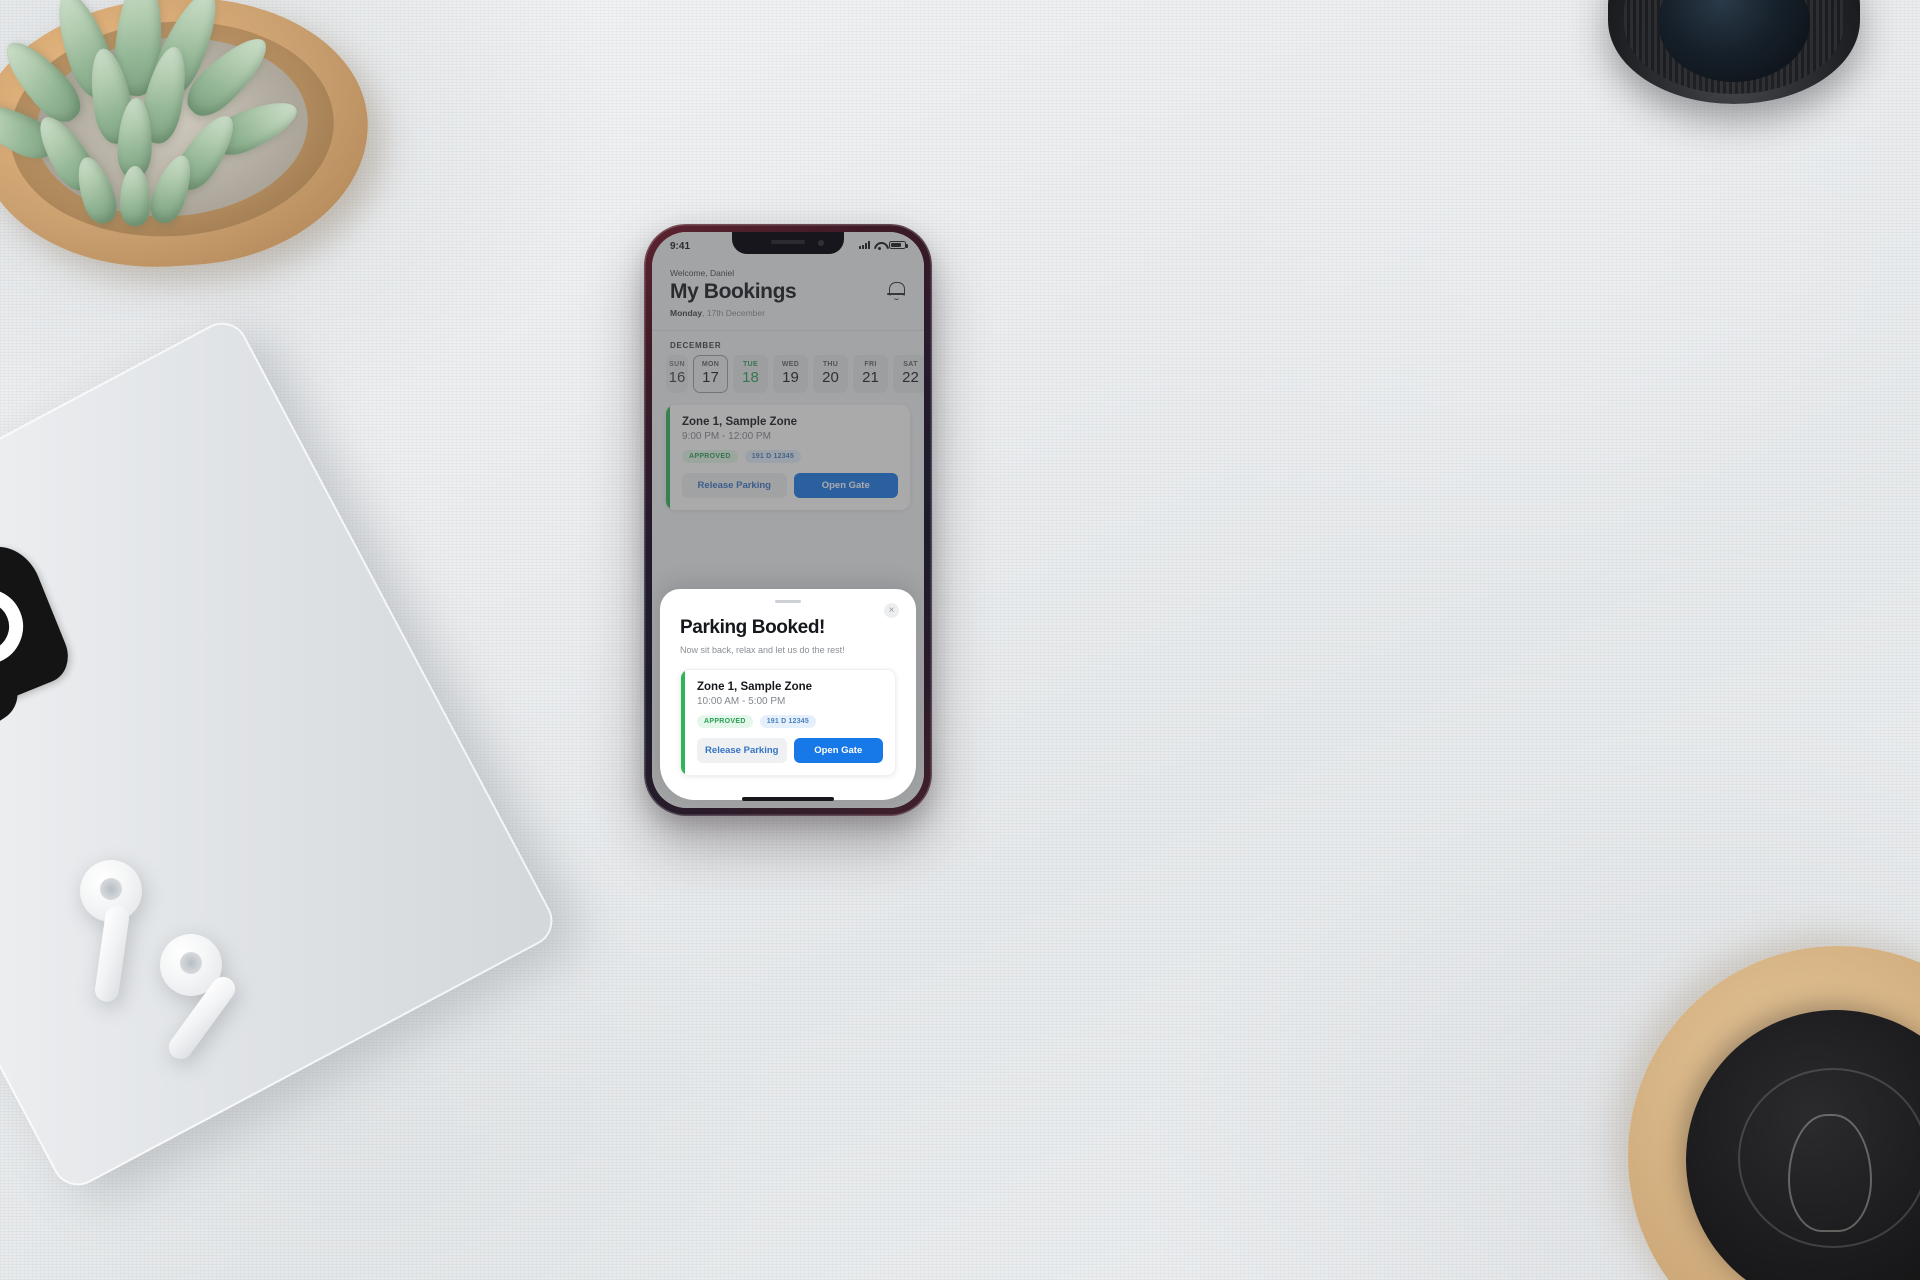 The width and height of the screenshot is (1920, 1280). I want to click on vinyl-figure-illustration, so click(1830, 1173).